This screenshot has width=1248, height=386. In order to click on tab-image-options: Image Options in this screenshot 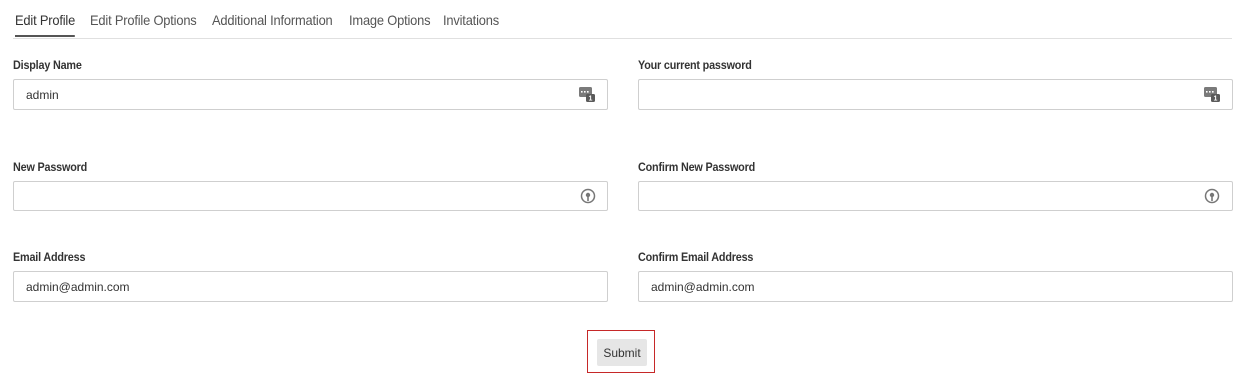, I will do `click(390, 20)`.